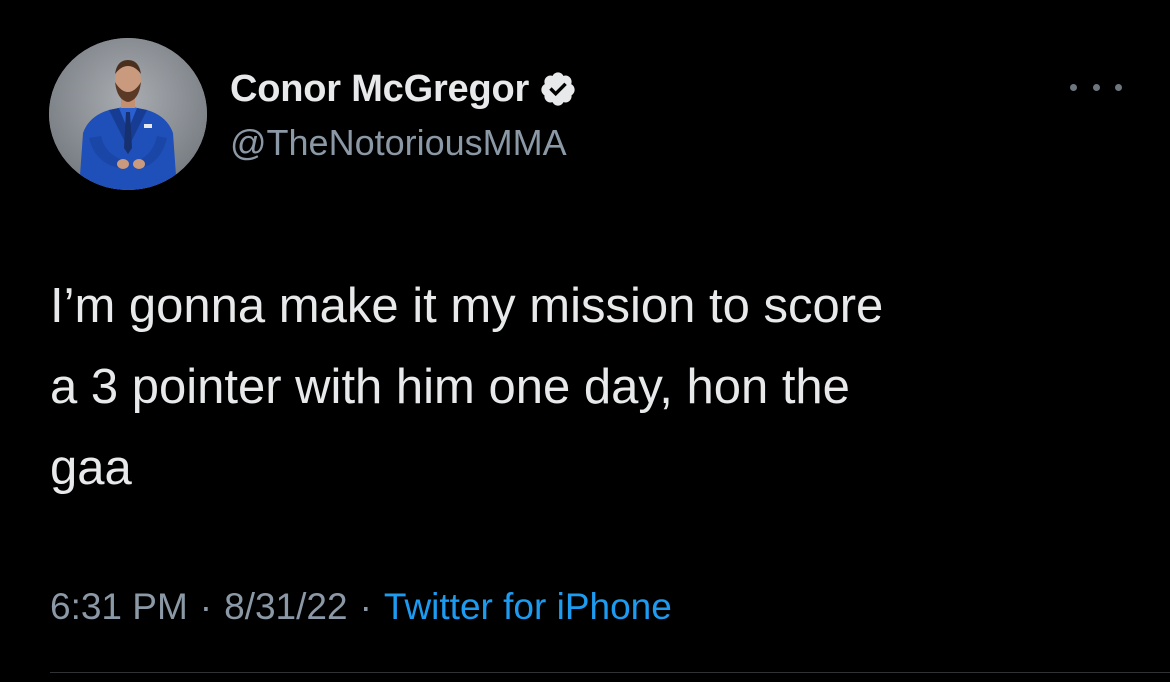 The height and width of the screenshot is (682, 1170). I want to click on tweet-text-line: a 3 pointer with him one day, hon the, so click(450, 387).